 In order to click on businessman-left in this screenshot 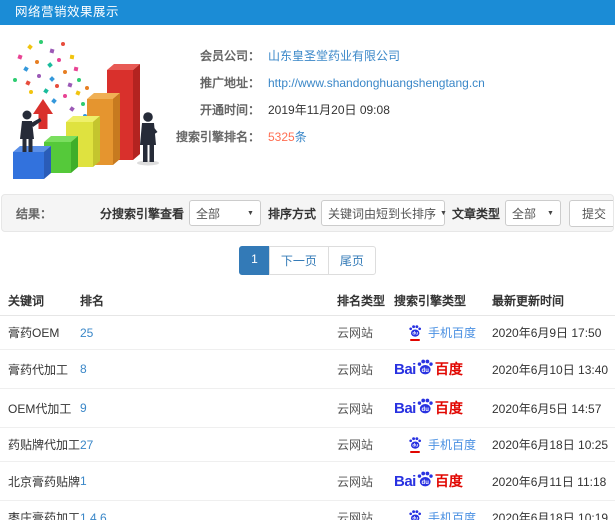, I will do `click(31, 131)`.